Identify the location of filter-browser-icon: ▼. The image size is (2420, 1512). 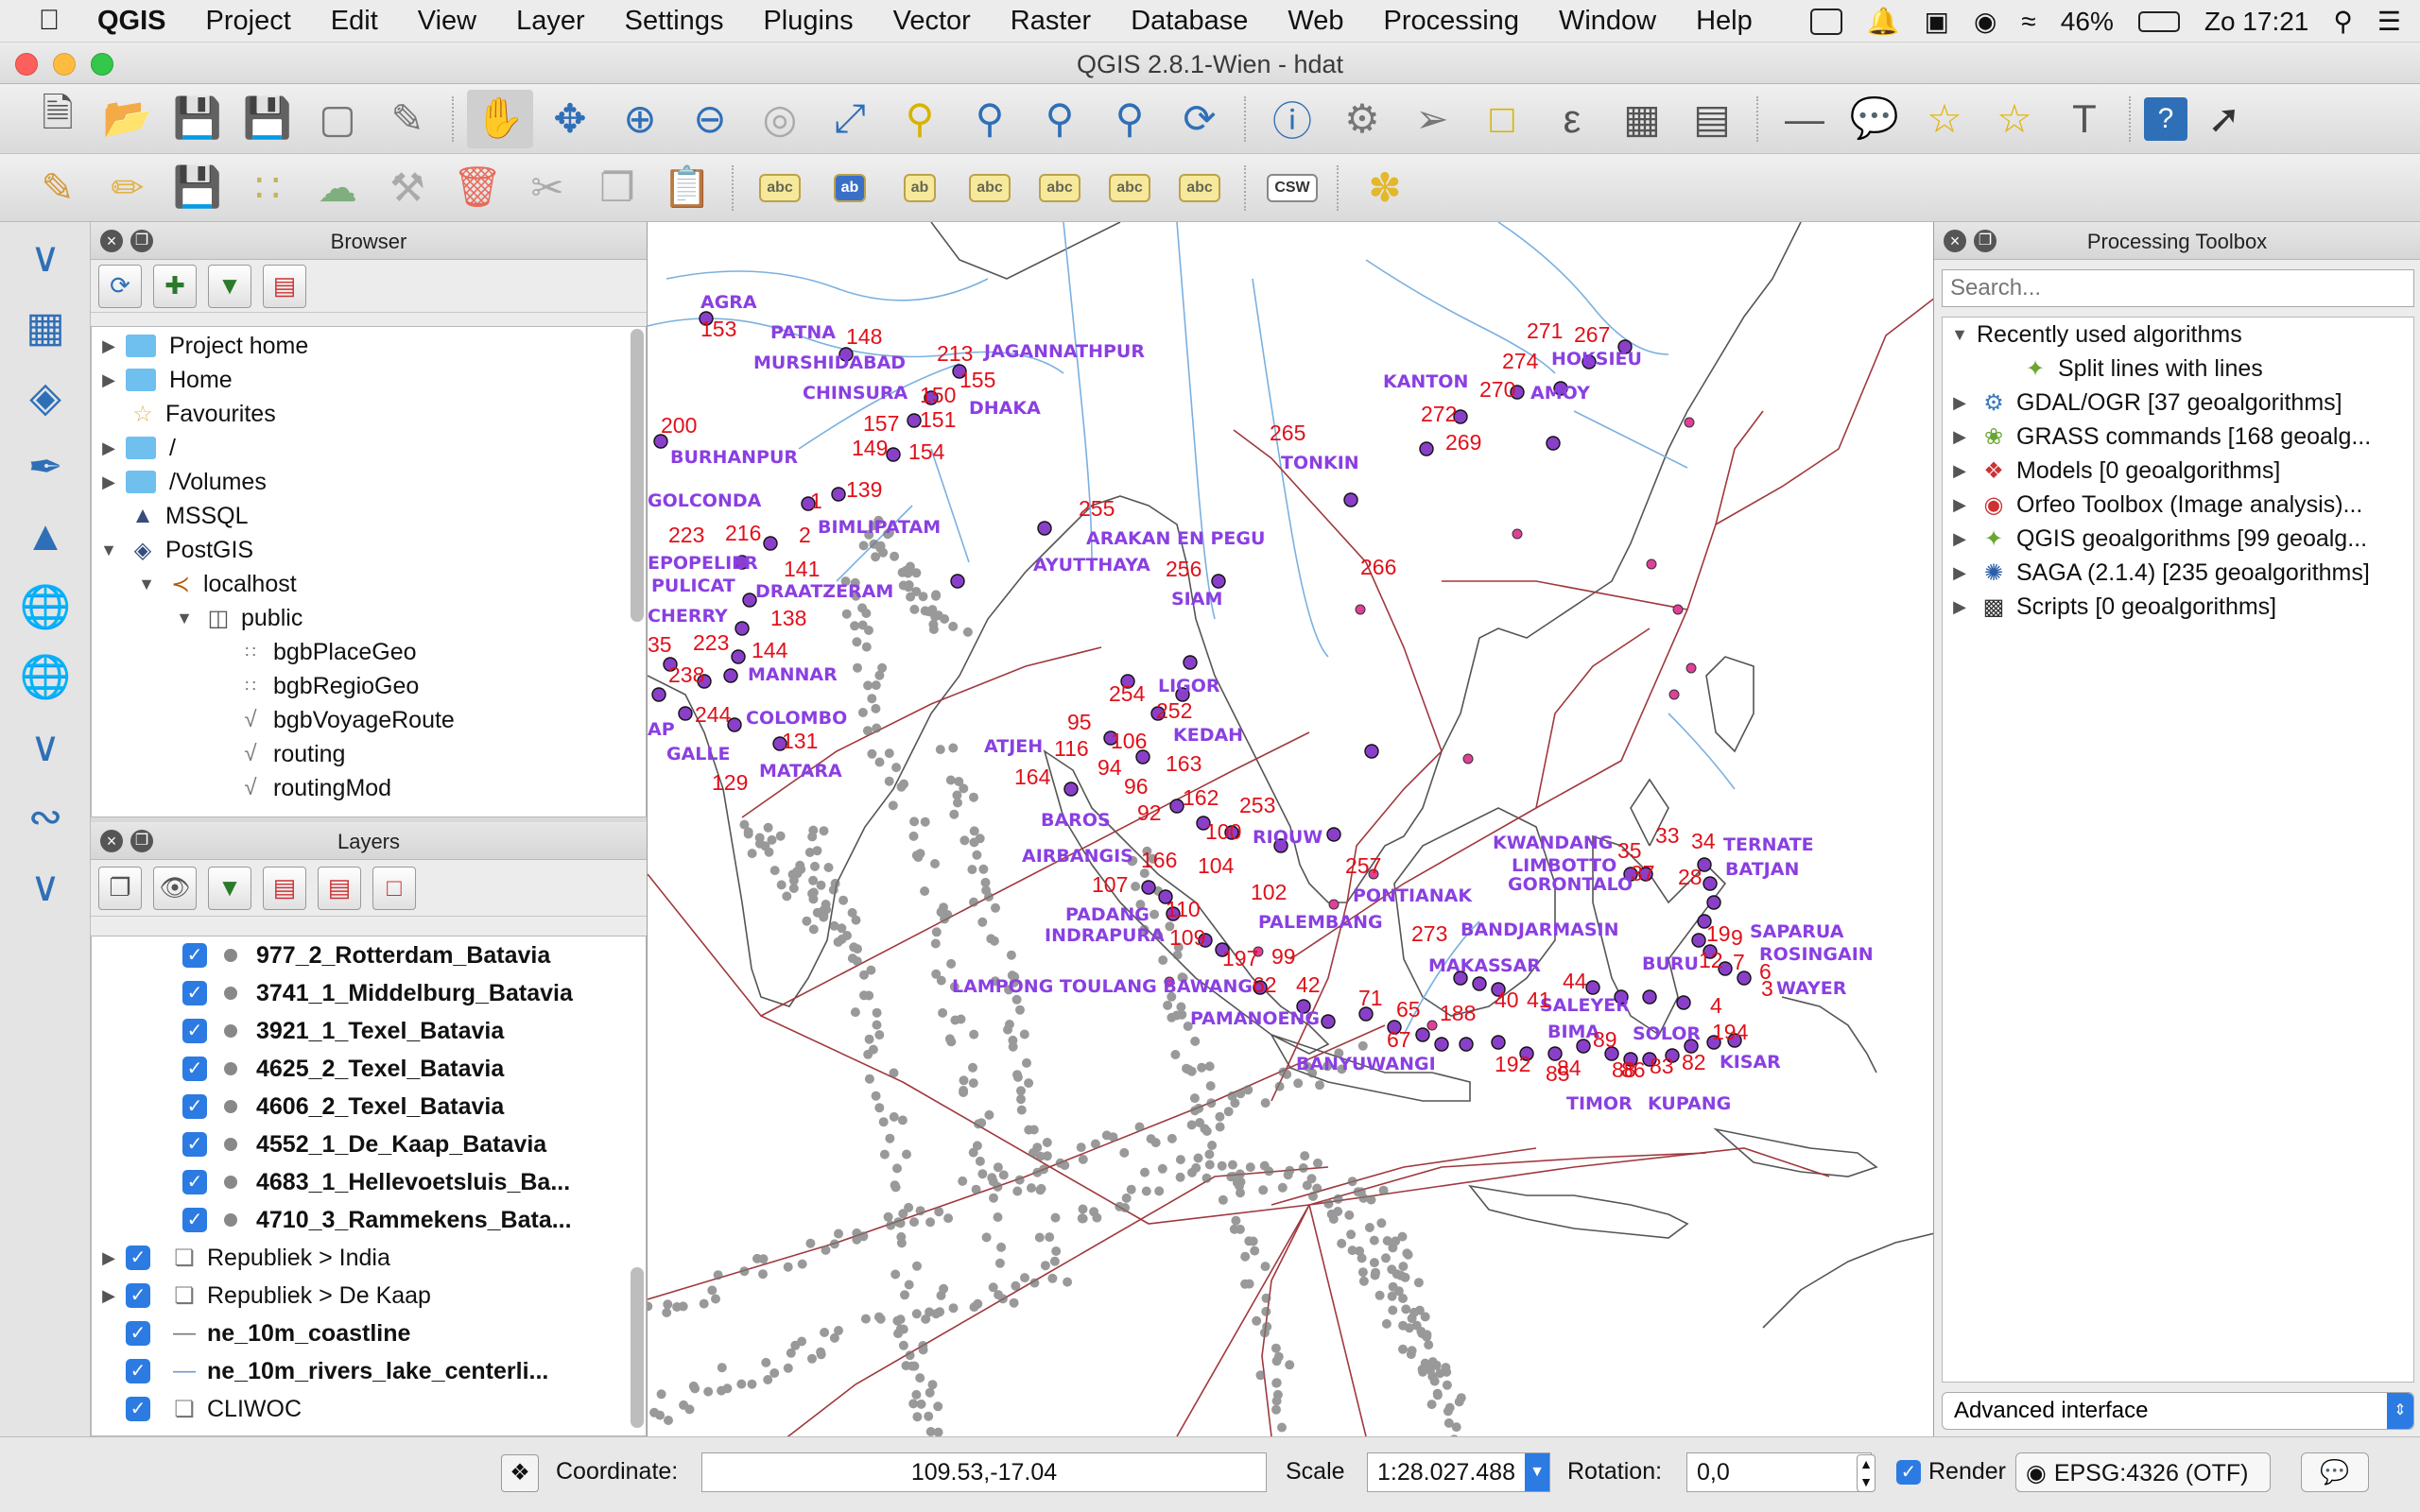
(229, 286).